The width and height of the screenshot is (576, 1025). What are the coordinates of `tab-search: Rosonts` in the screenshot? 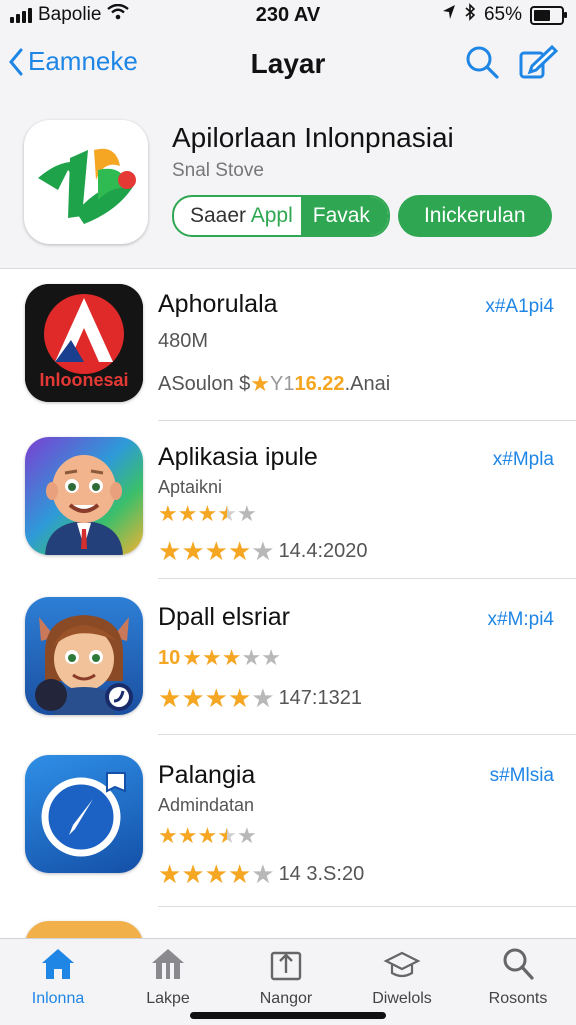 It's located at (518, 976).